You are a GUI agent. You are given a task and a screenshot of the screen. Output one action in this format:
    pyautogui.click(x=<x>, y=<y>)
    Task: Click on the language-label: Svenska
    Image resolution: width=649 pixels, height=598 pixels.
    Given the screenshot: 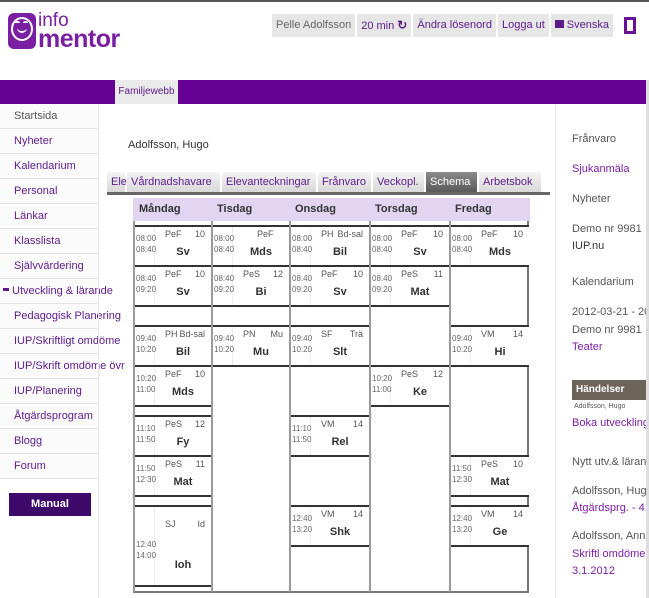 What is the action you would take?
    pyautogui.click(x=587, y=25)
    